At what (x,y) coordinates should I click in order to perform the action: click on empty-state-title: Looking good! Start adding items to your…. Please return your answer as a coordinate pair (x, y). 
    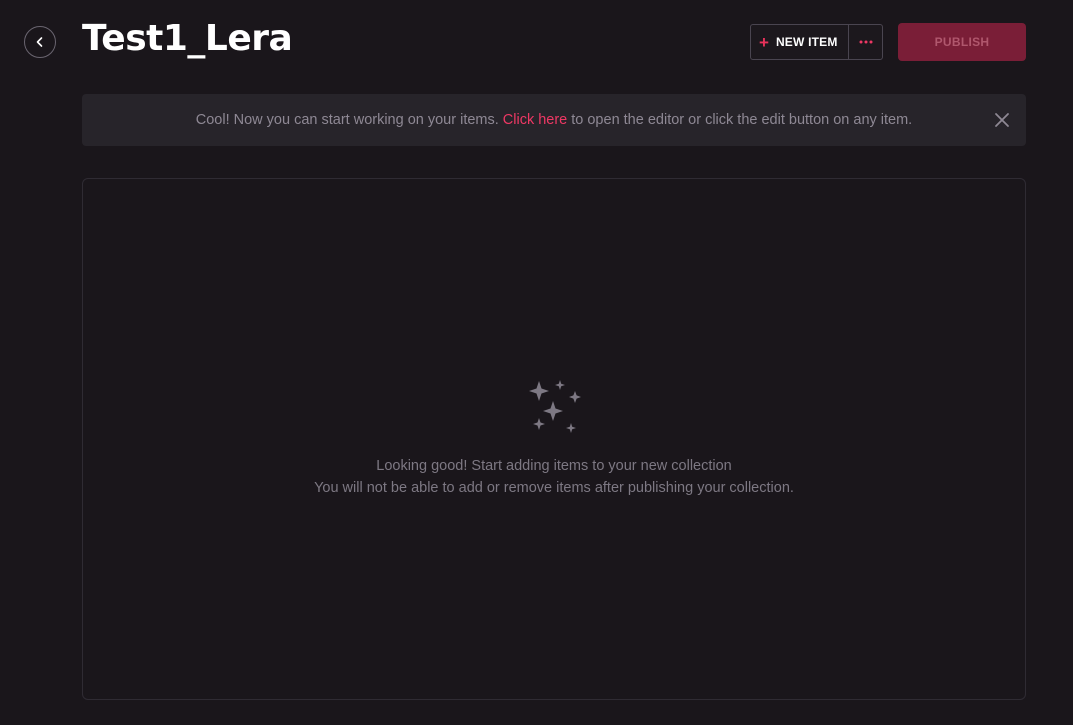
    Looking at the image, I should click on (554, 466).